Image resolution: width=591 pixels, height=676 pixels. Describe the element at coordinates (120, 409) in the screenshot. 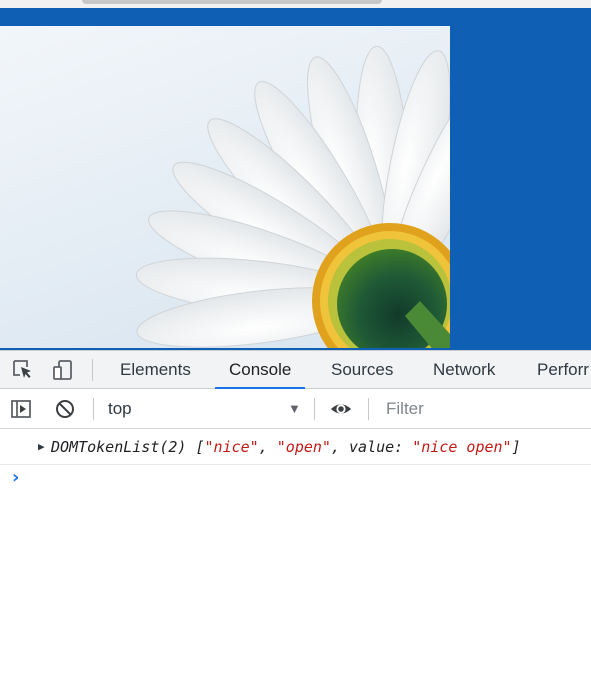

I see `context-selector: top` at that location.